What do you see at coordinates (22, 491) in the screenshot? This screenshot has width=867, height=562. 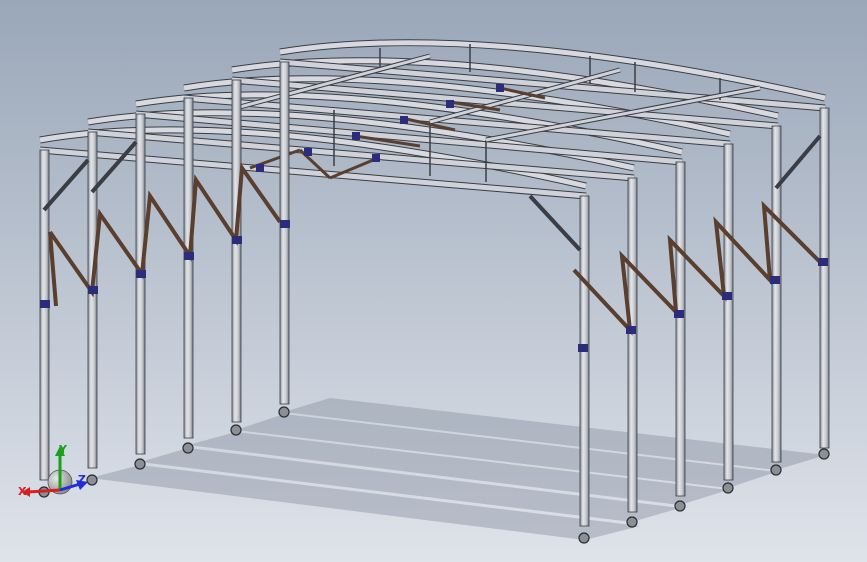 I see `x-axis-label: X` at bounding box center [22, 491].